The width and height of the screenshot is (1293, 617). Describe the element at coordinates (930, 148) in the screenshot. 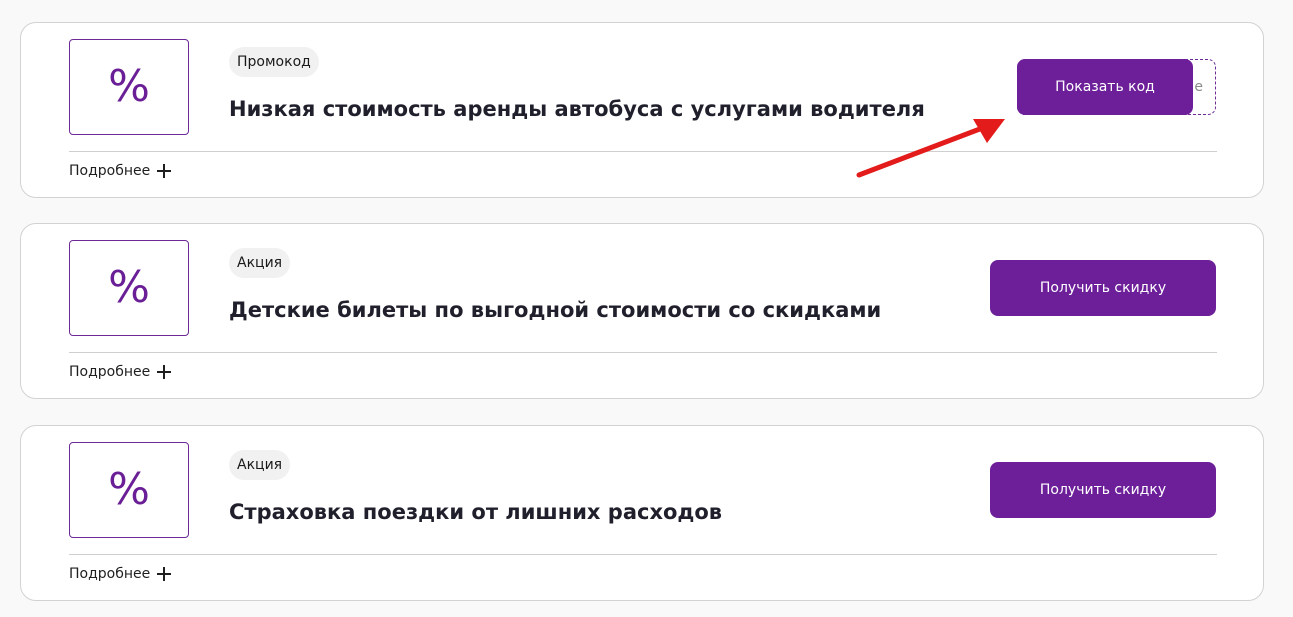

I see `red-arrow-annotation` at that location.